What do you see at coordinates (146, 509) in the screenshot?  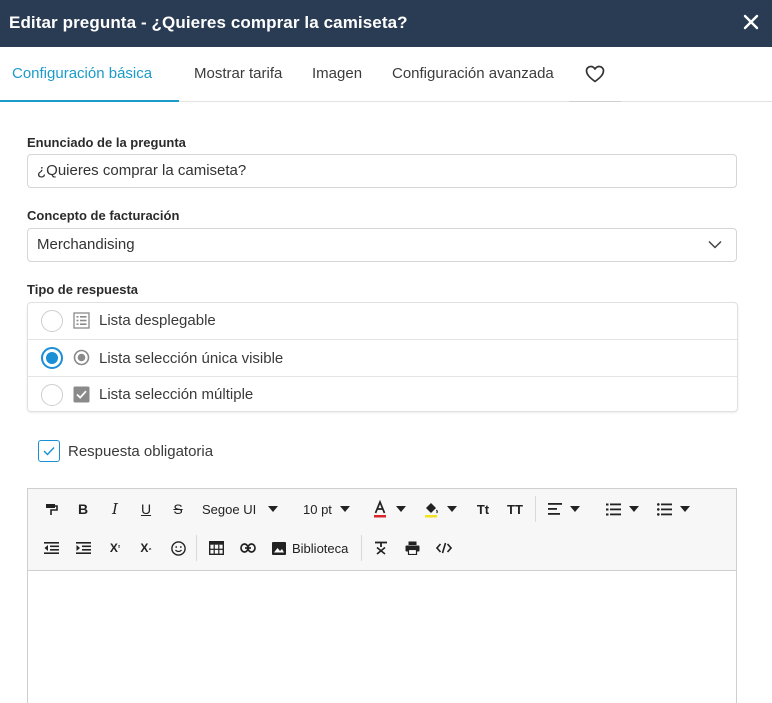 I see `underline-button: U` at bounding box center [146, 509].